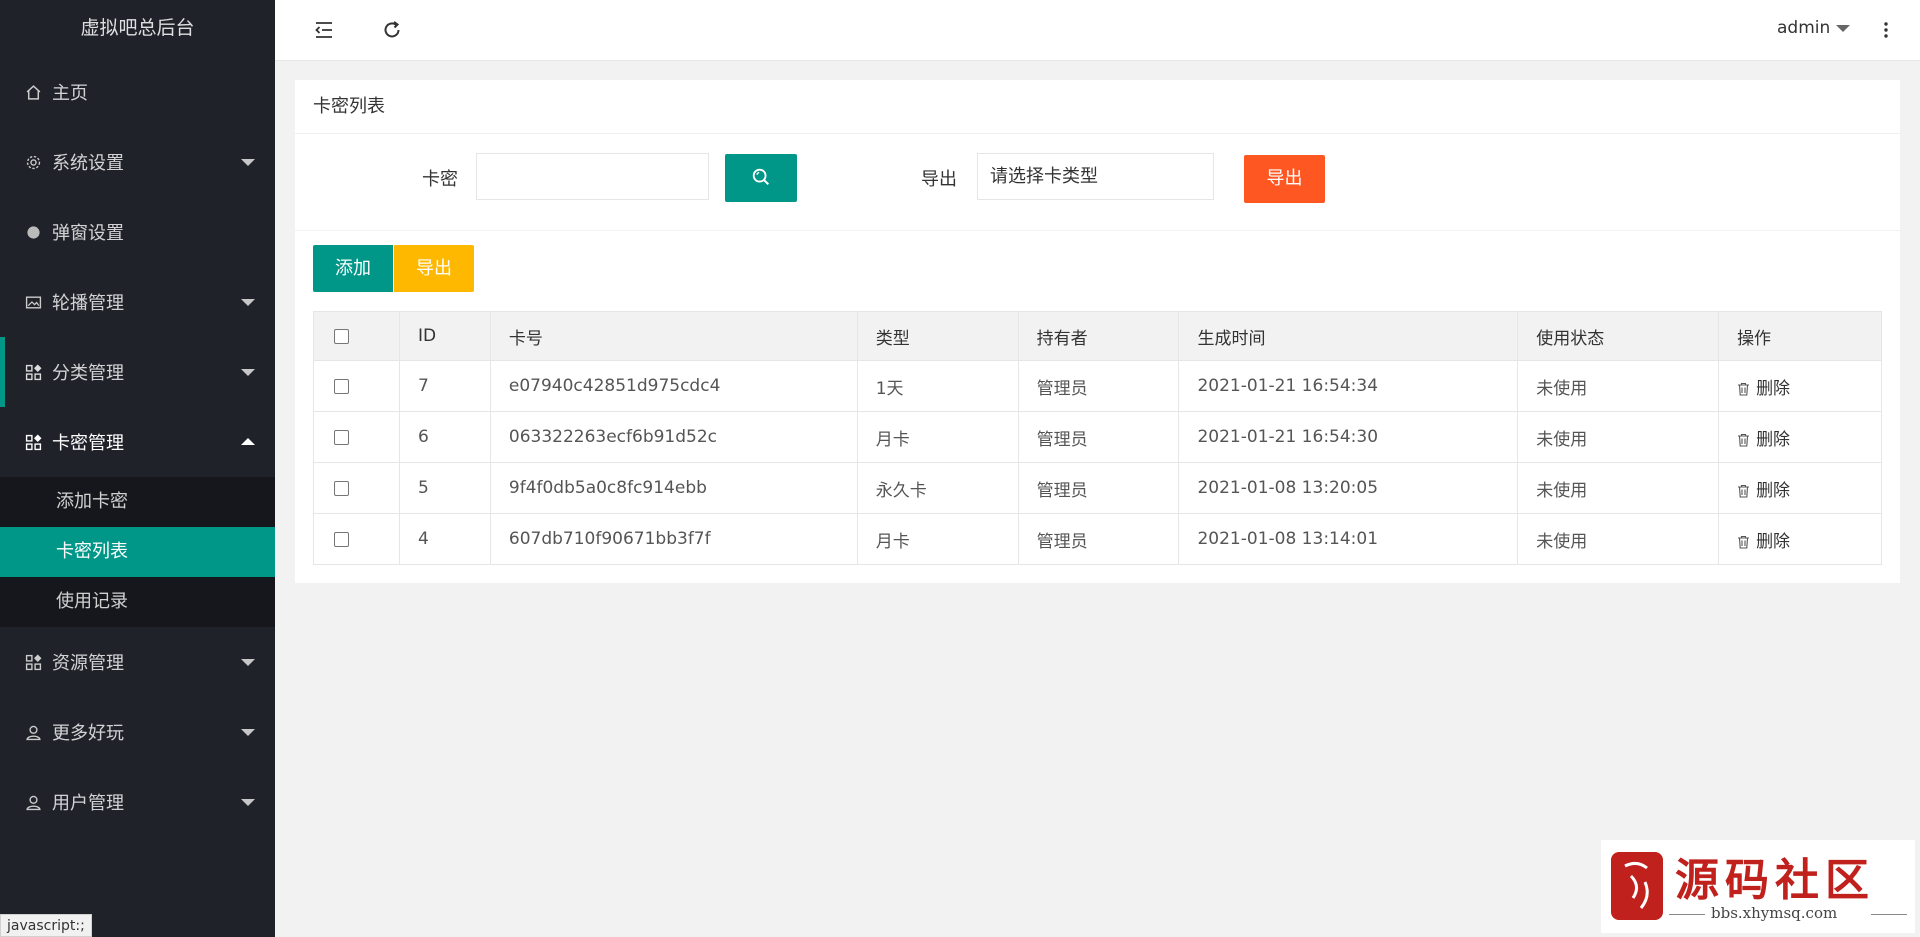 The image size is (1920, 937). Describe the element at coordinates (137, 442) in the screenshot. I see `sidebar-item-card-management: 卡密管理` at that location.